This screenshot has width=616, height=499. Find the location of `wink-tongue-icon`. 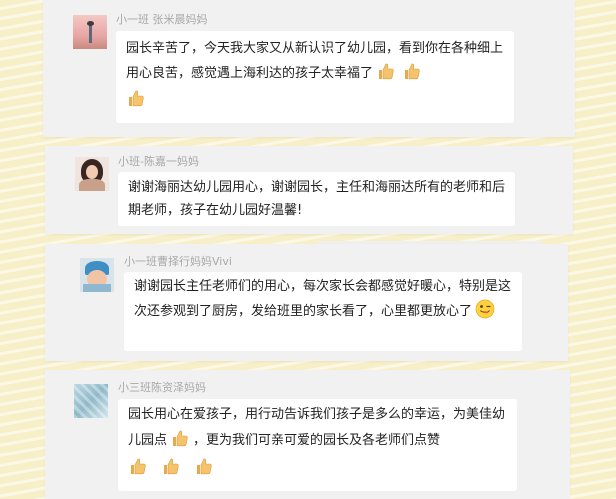

wink-tongue-icon is located at coordinates (485, 309).